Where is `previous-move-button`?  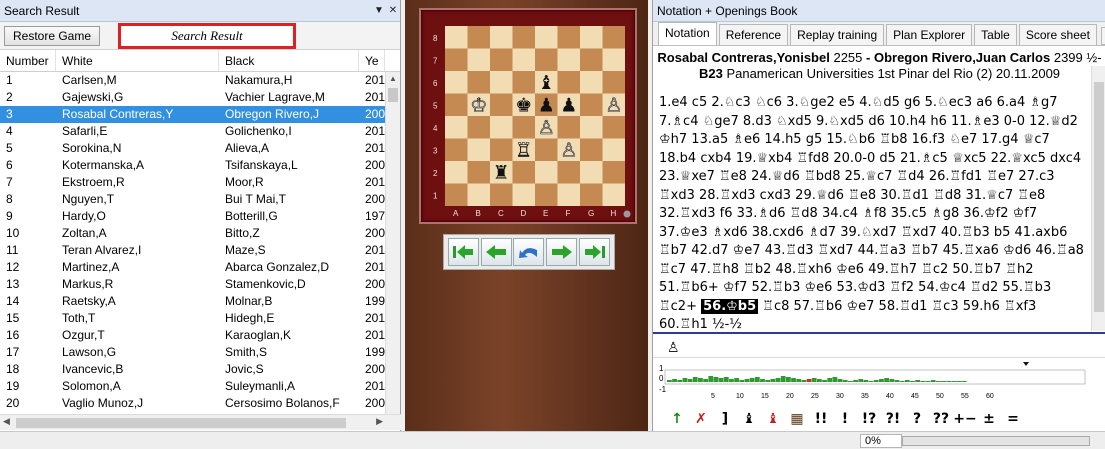
previous-move-button is located at coordinates (496, 252).